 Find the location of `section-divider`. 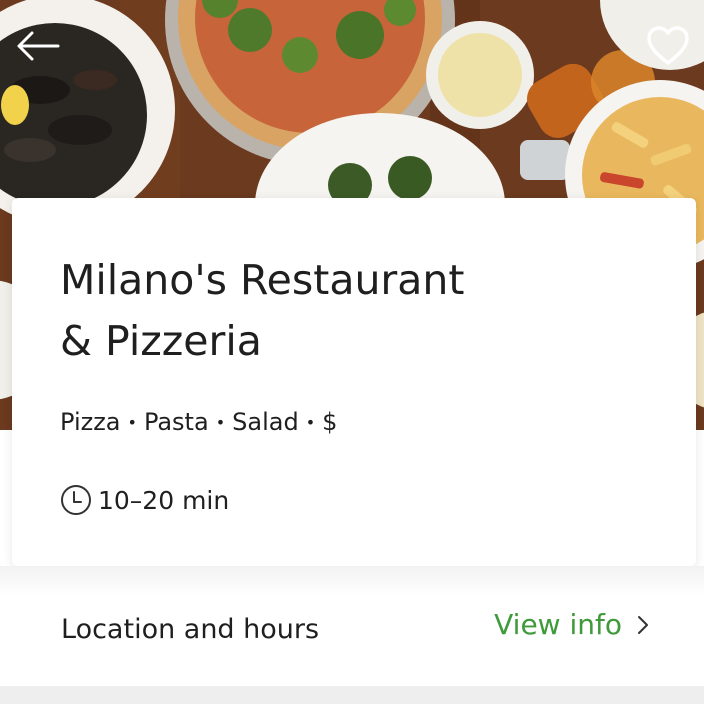

section-divider is located at coordinates (352, 581).